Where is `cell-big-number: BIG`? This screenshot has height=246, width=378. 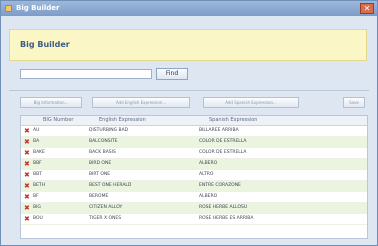 cell-big-number: BIG is located at coordinates (37, 207).